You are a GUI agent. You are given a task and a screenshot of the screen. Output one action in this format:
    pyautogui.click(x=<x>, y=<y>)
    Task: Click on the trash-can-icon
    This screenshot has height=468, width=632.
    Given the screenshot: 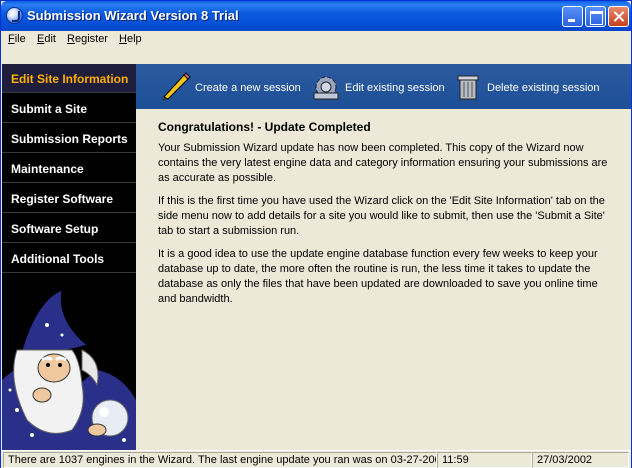 What is the action you would take?
    pyautogui.click(x=468, y=87)
    